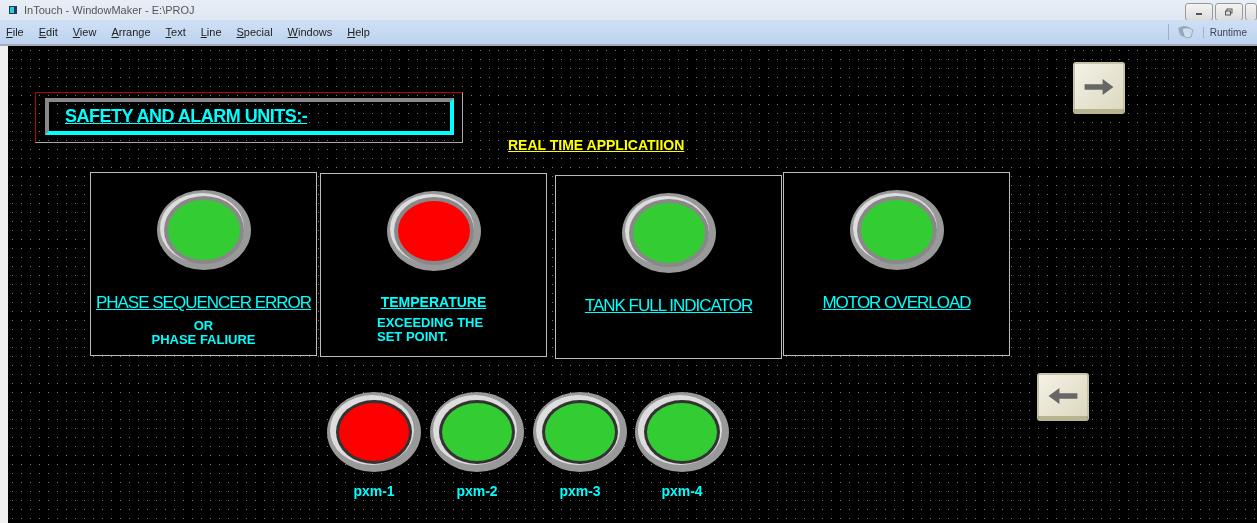 This screenshot has height=523, width=1257. What do you see at coordinates (668, 306) in the screenshot?
I see `alarm-title: TANK FULL INDICATOR` at bounding box center [668, 306].